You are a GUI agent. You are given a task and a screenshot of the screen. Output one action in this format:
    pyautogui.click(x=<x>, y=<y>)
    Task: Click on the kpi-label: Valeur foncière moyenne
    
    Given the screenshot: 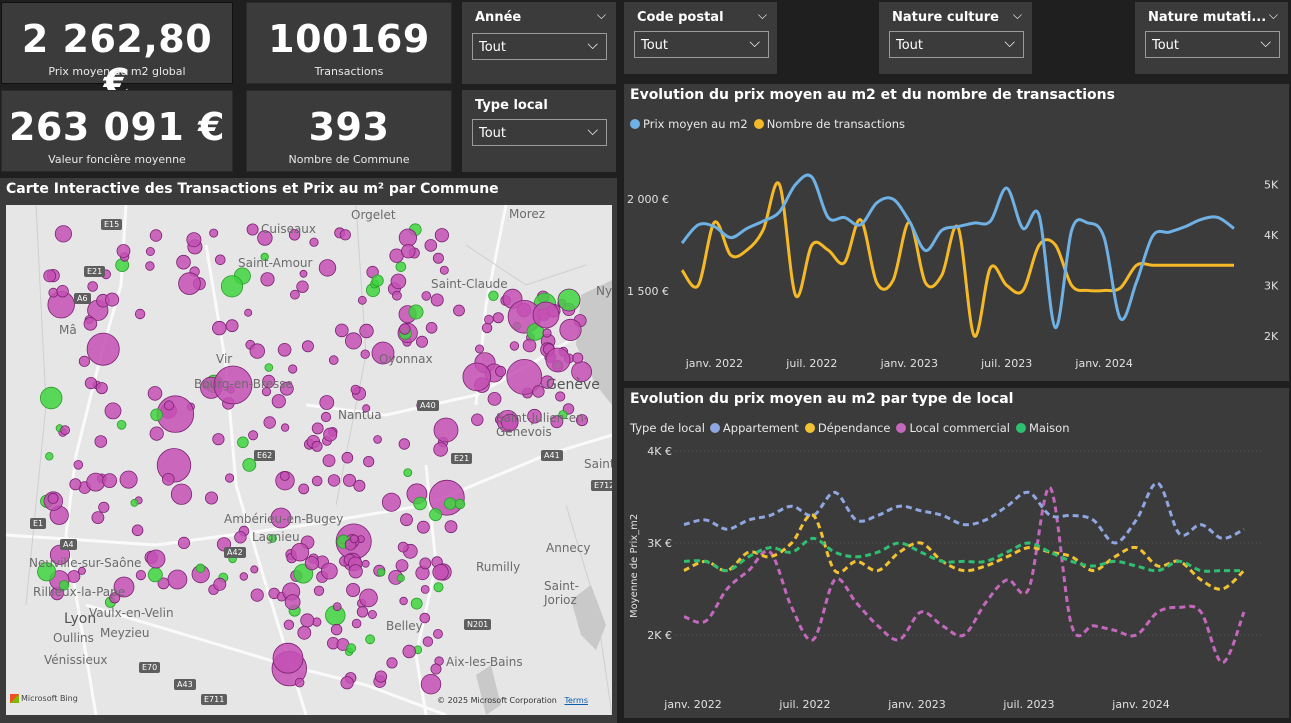 What is the action you would take?
    pyautogui.click(x=117, y=159)
    